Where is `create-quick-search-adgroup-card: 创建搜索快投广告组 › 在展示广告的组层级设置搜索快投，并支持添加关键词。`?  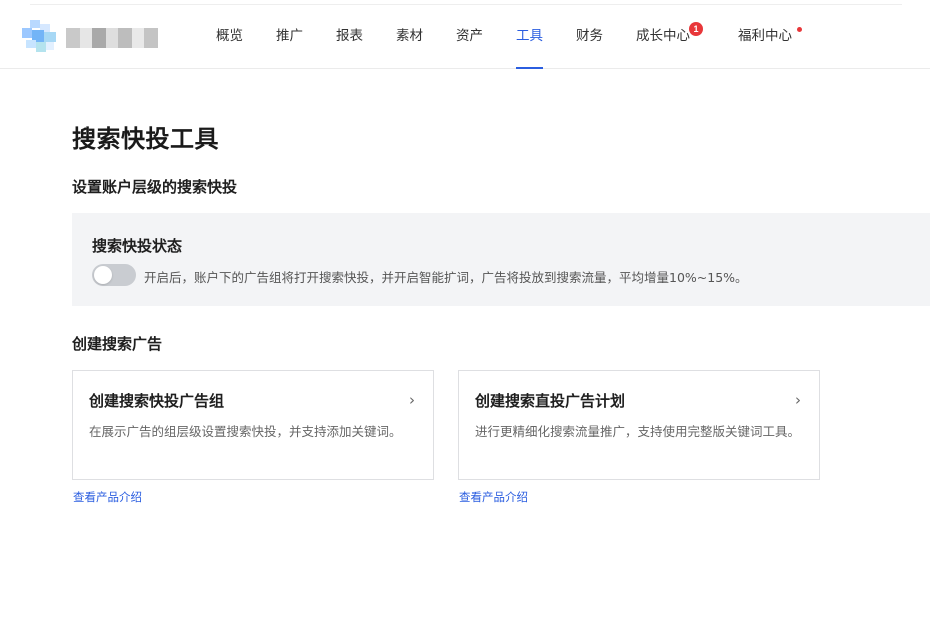 create-quick-search-adgroup-card: 创建搜索快投广告组 › 在展示广告的组层级设置搜索快投，并支持添加关键词。 is located at coordinates (253, 425).